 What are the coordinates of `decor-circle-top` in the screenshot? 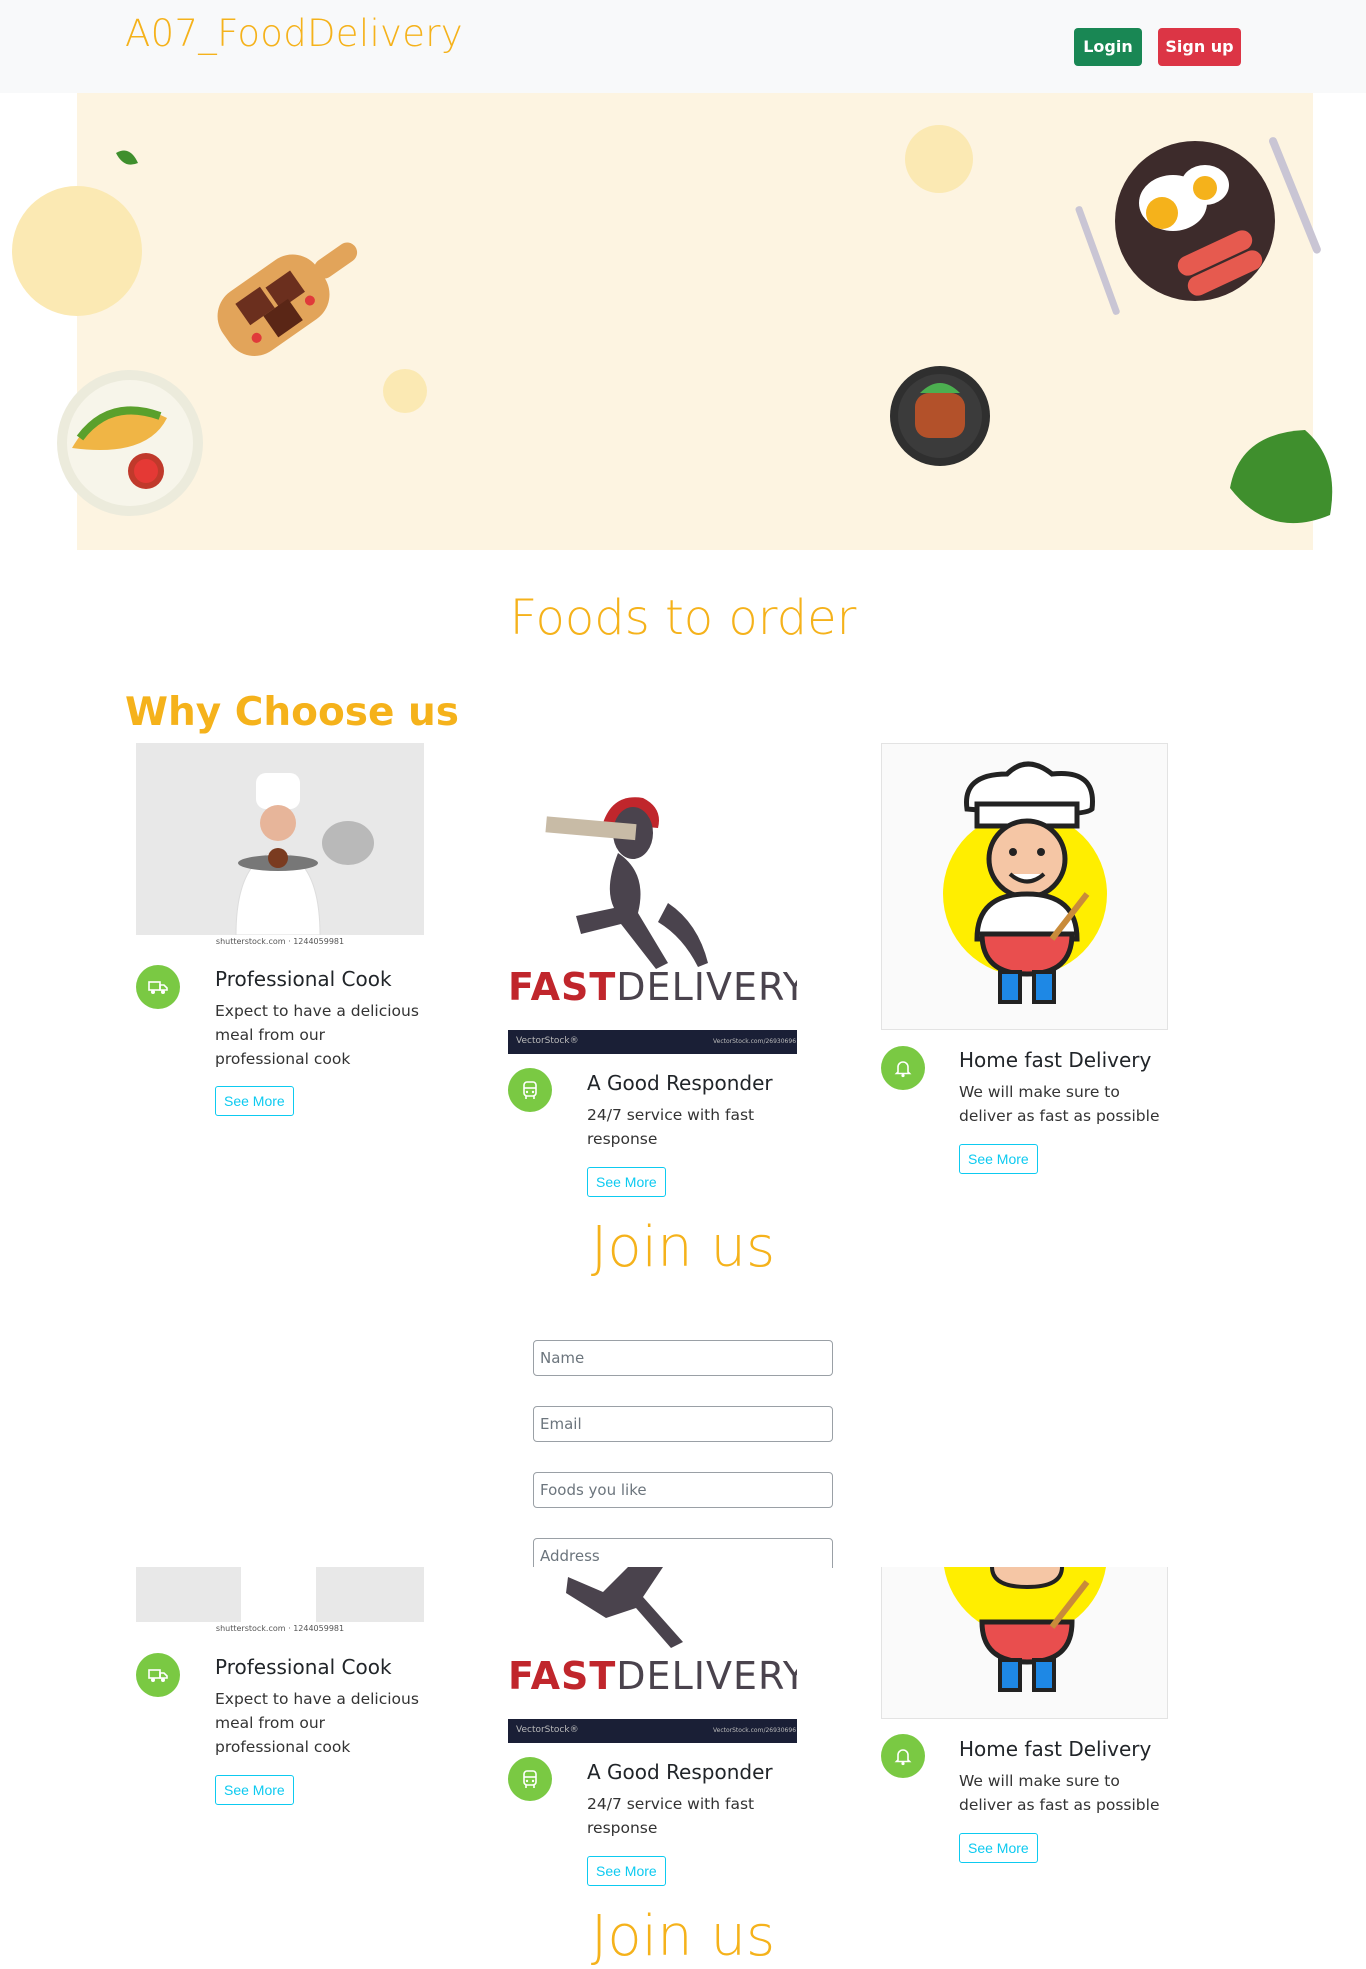 It's located at (939, 159).